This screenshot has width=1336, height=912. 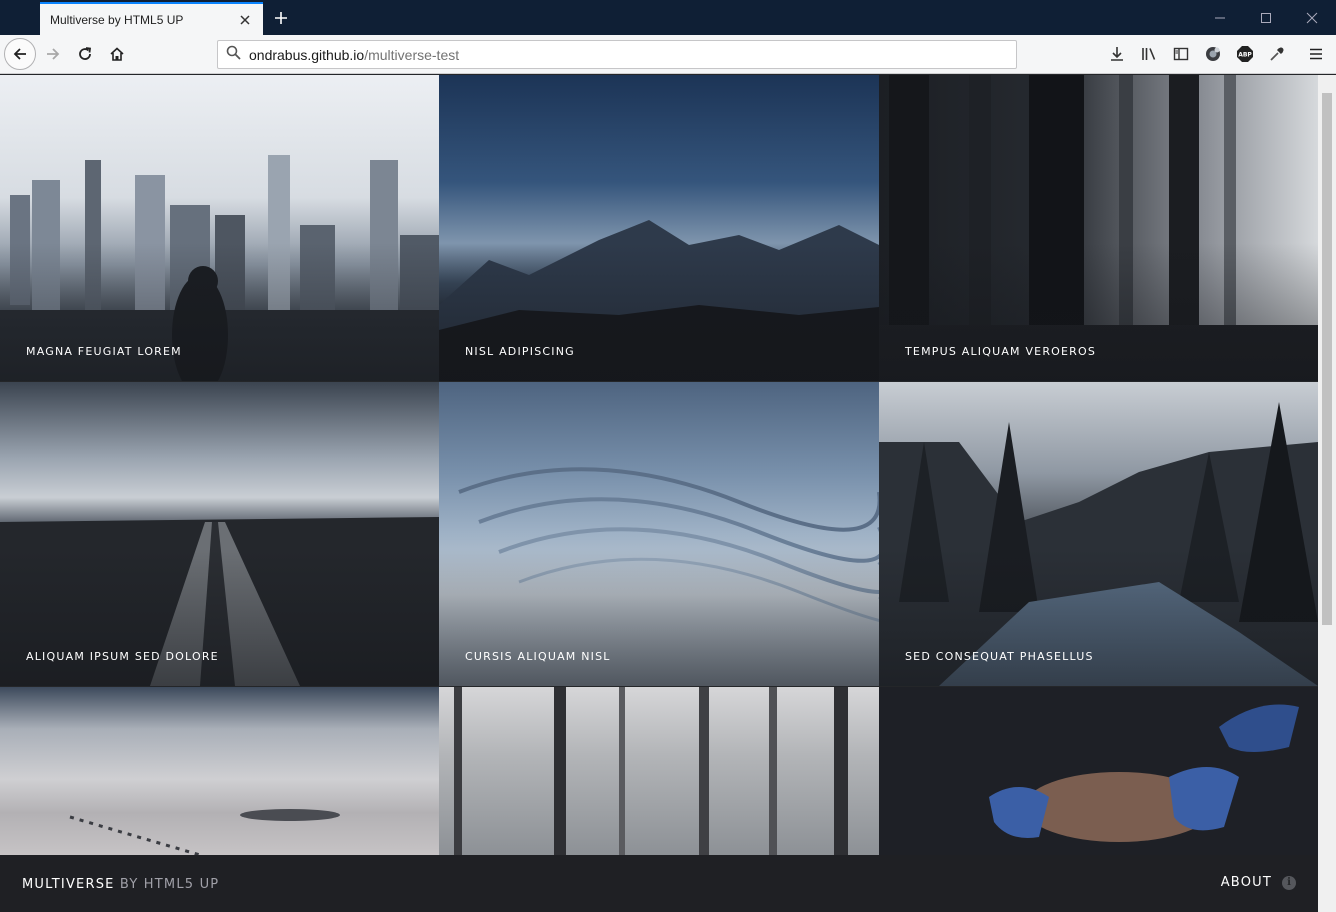 What do you see at coordinates (117, 54) in the screenshot?
I see `home-icon` at bounding box center [117, 54].